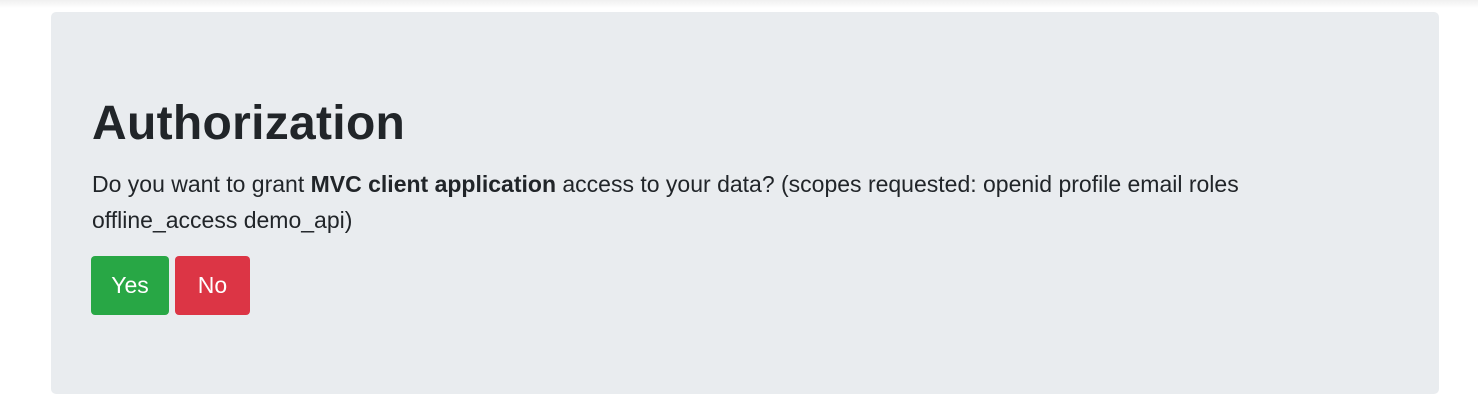 This screenshot has width=1478, height=413. Describe the element at coordinates (170, 285) in the screenshot. I see `consent-button-group: Yes No` at that location.